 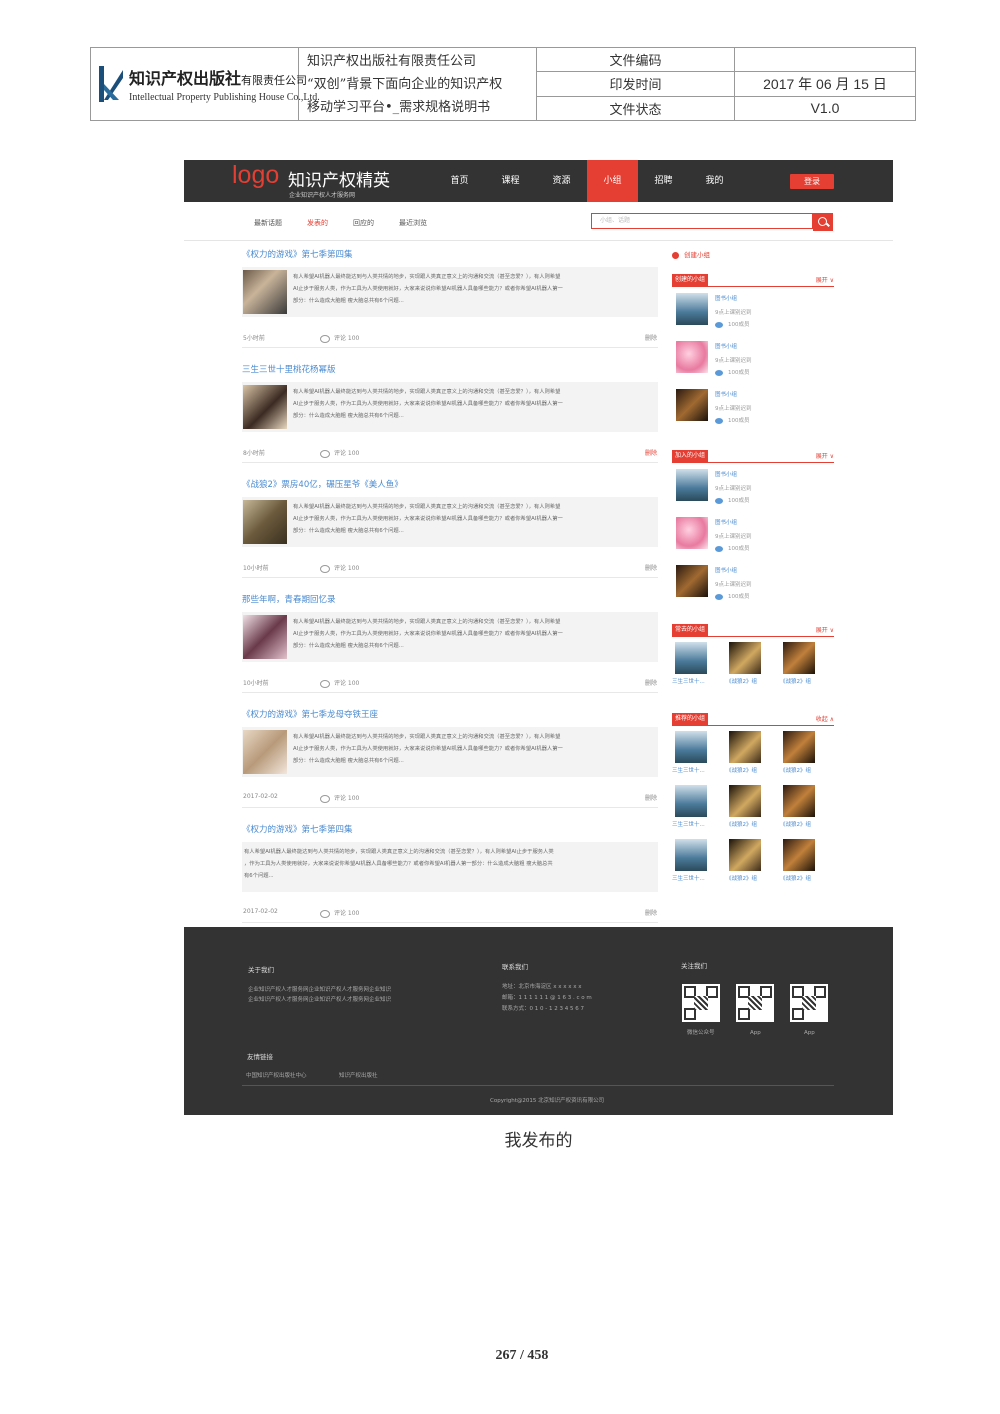 I want to click on post-title: 那些年啊，青春期回忆录, so click(x=450, y=600).